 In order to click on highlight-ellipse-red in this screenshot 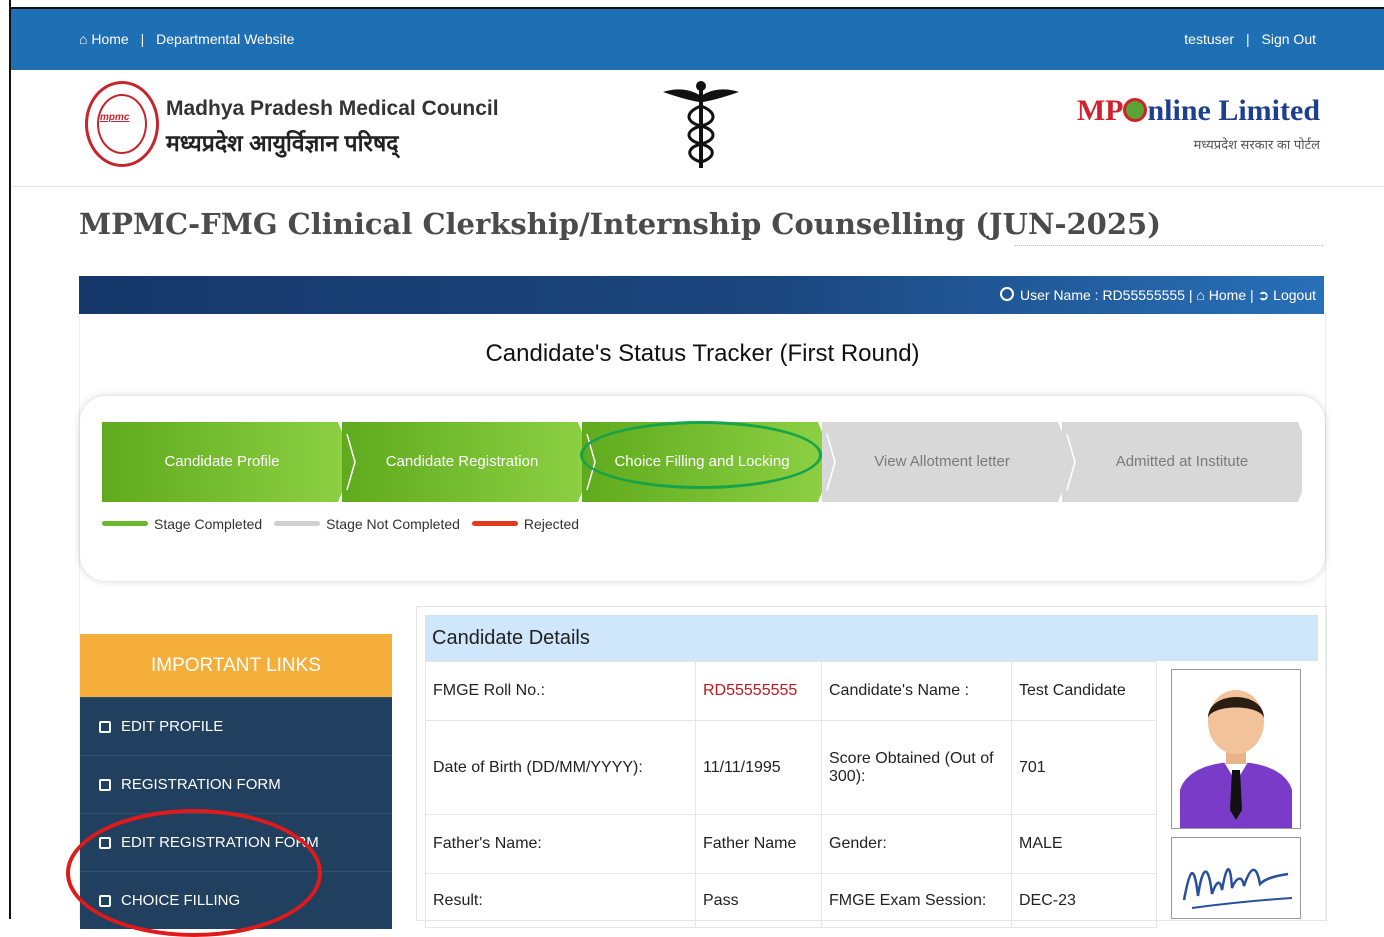, I will do `click(194, 873)`.